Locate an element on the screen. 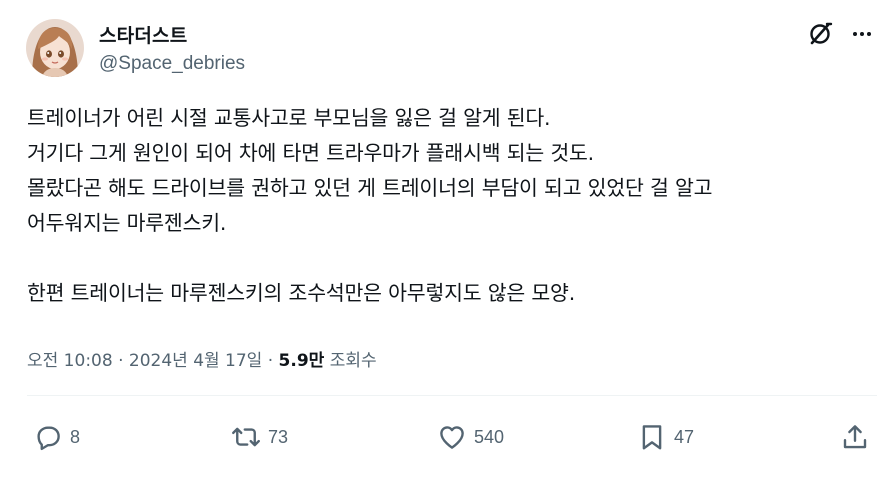 Image resolution: width=889 pixels, height=481 pixels. retweet-icon is located at coordinates (246, 437).